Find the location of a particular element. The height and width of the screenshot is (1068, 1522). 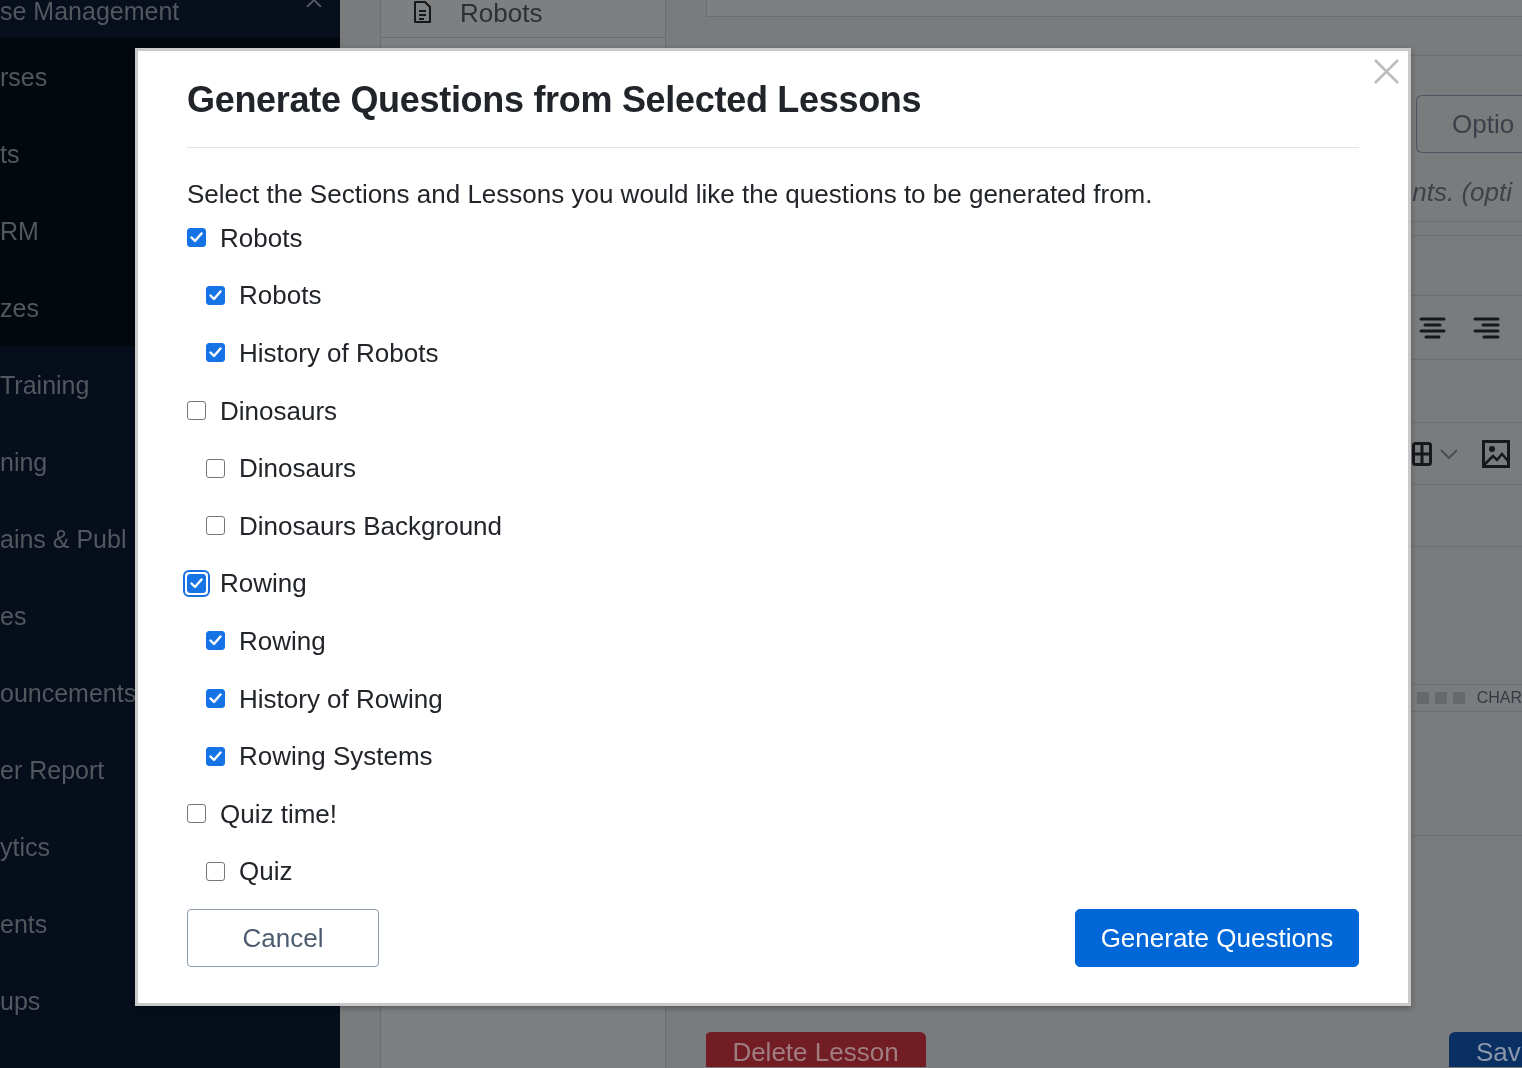

sidebar-item: ts is located at coordinates (10, 153).